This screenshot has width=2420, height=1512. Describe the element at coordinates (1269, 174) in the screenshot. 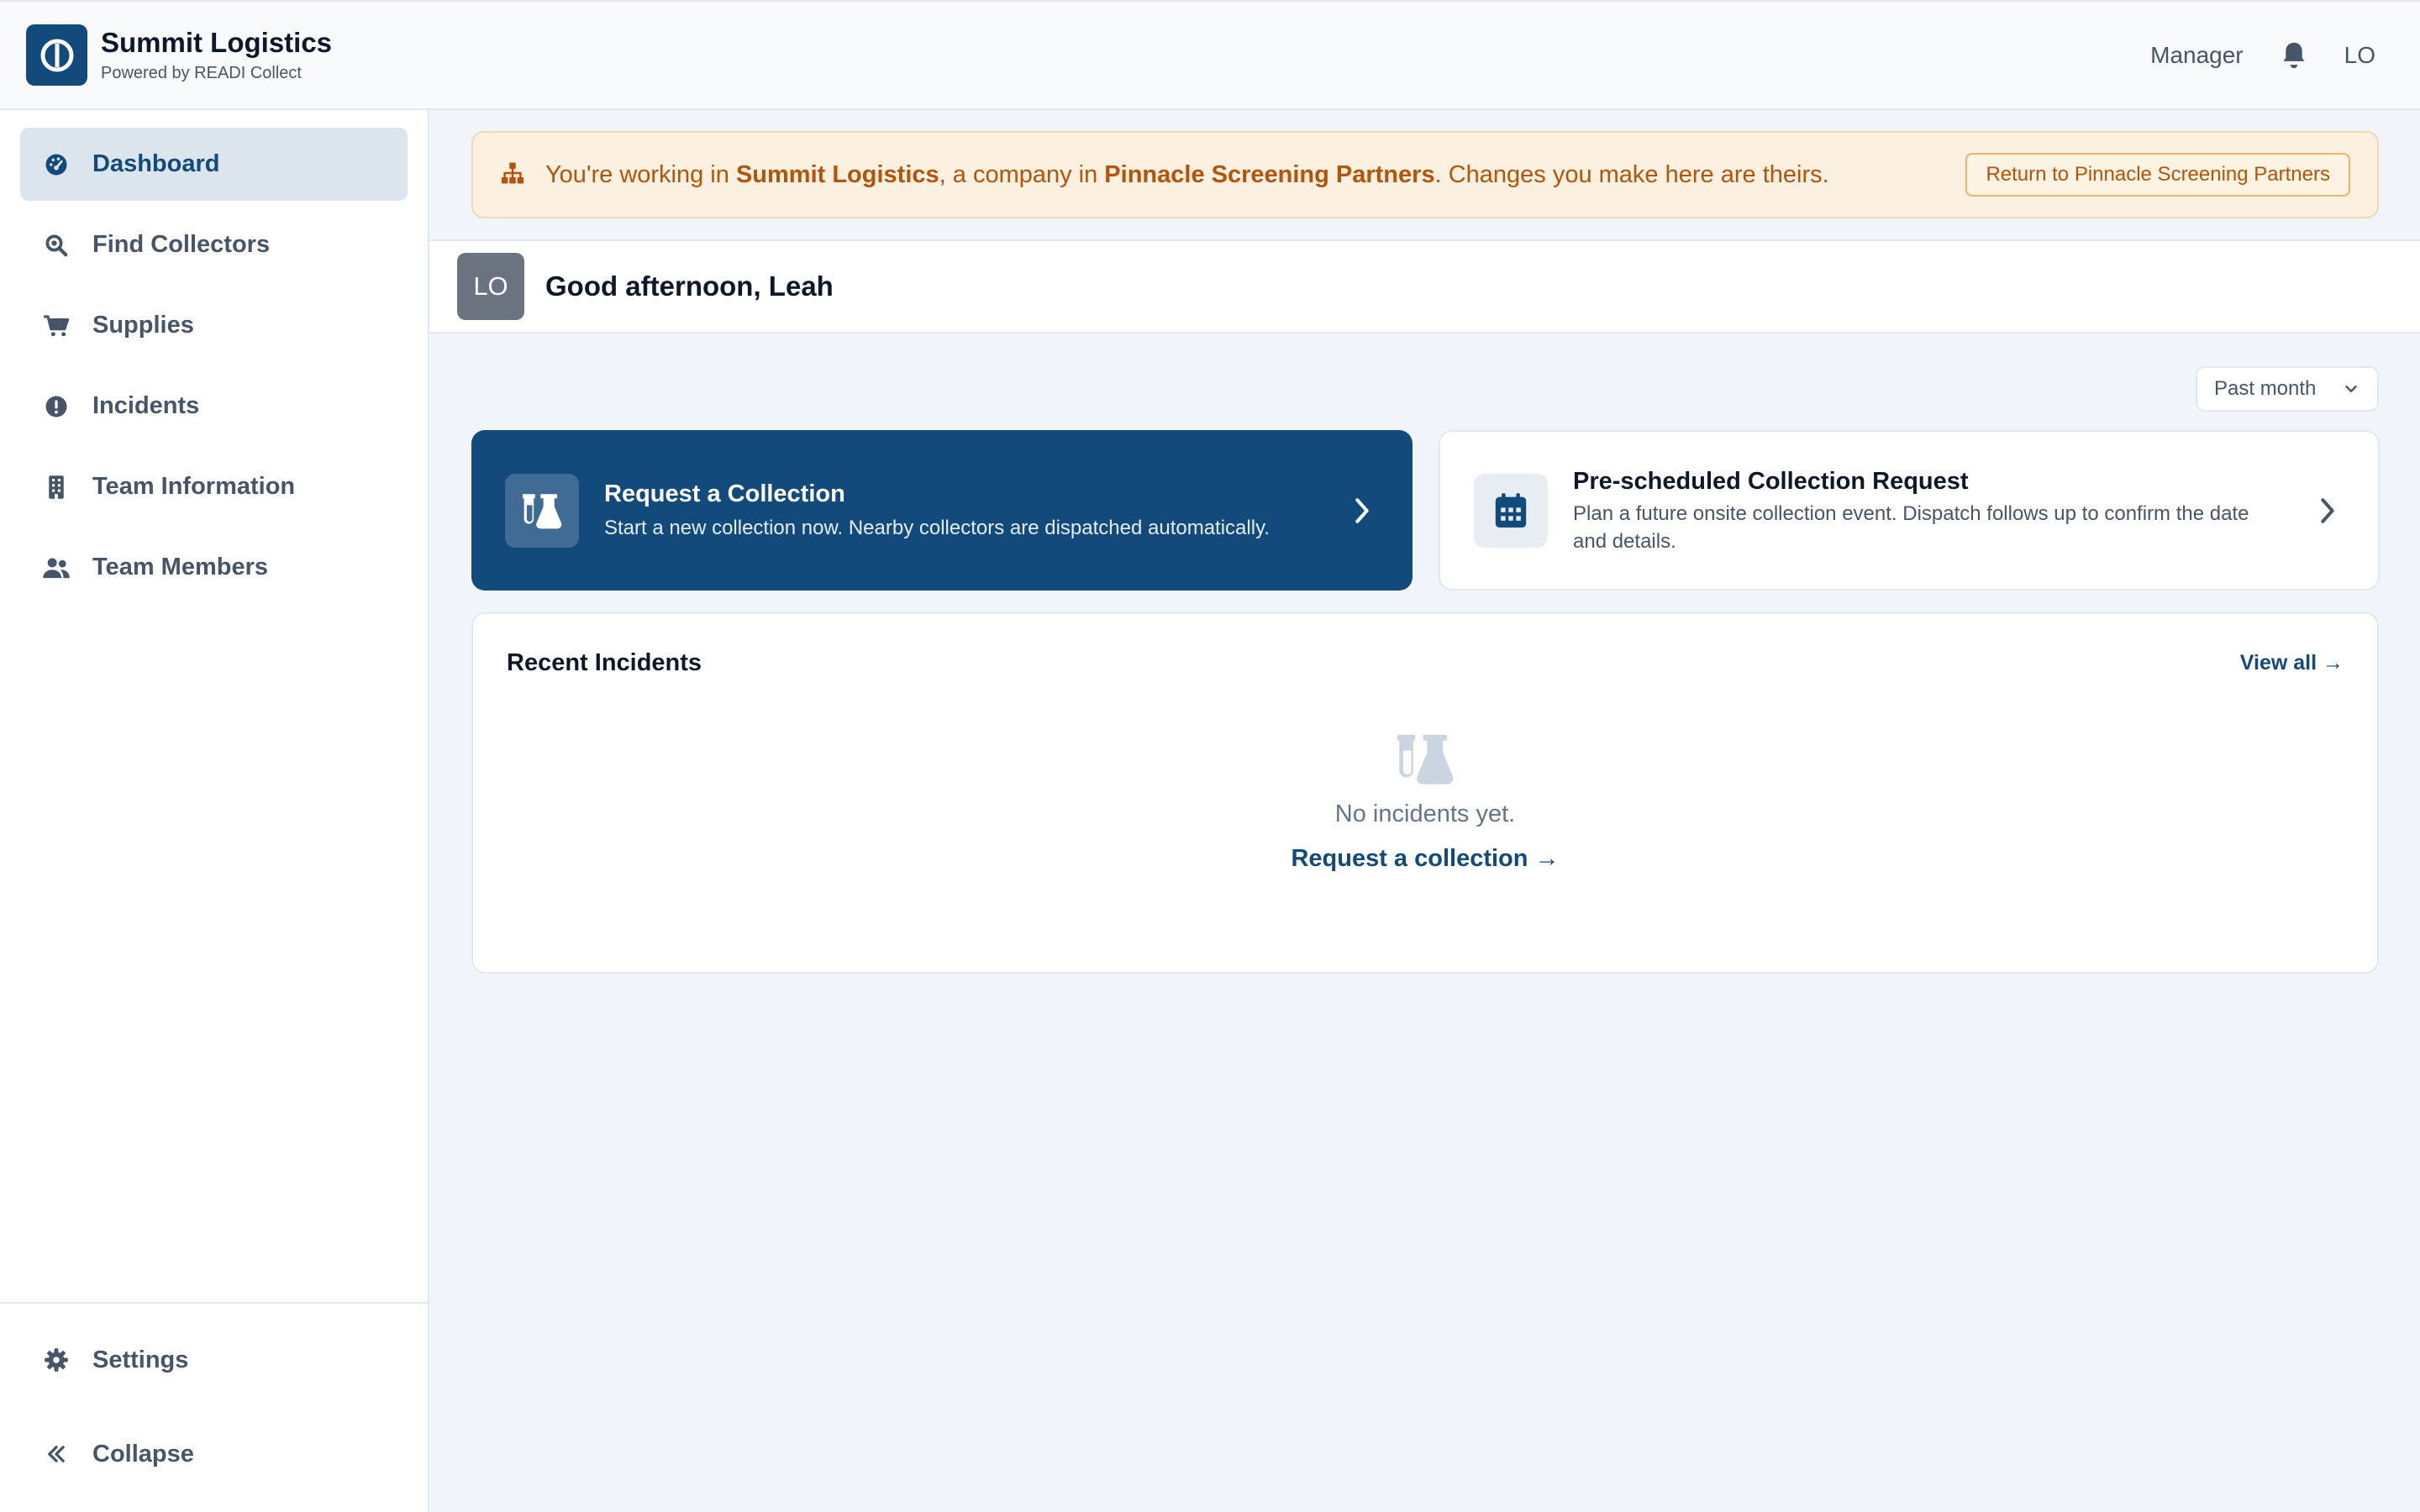

I see `banner-parent: Pinnacle Screening Partners` at that location.